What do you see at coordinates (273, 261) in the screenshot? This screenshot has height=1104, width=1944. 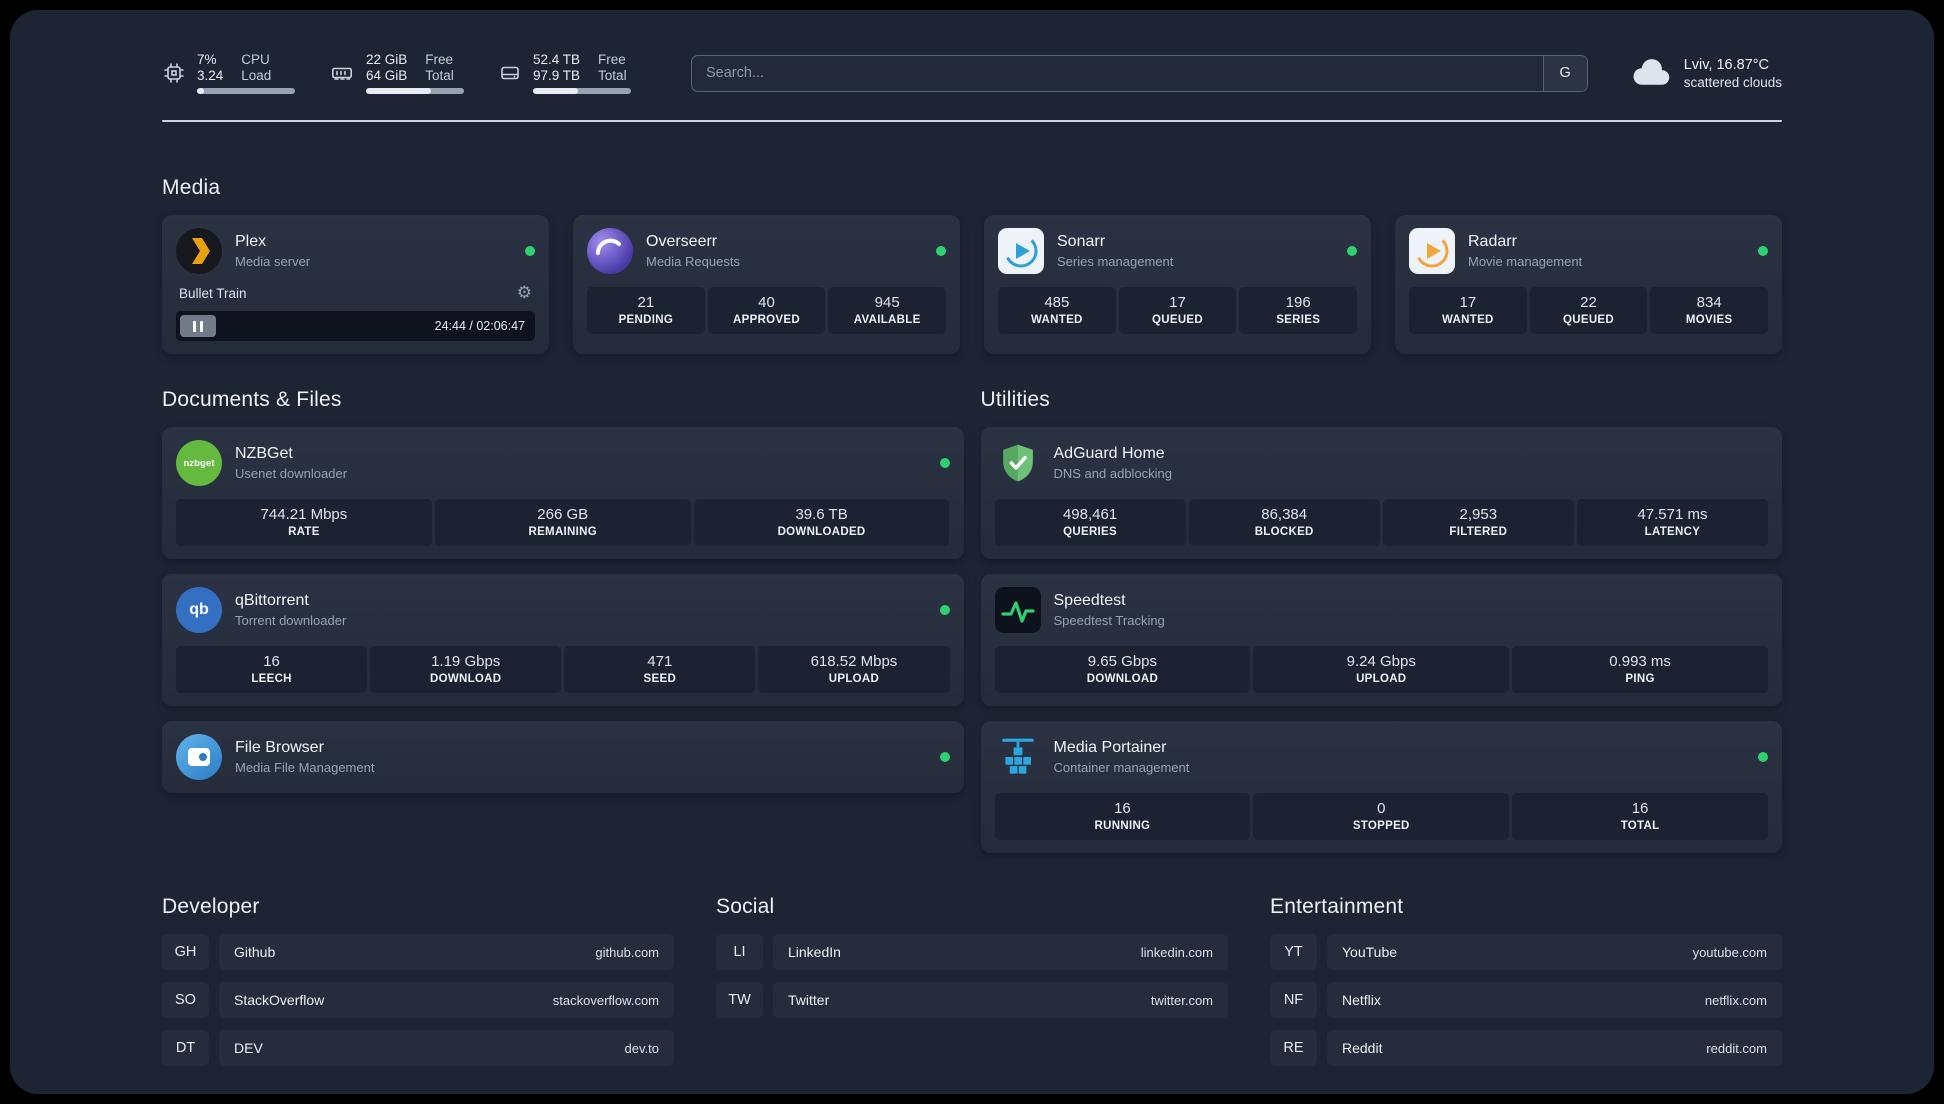 I see `app-subtitle: Media server` at bounding box center [273, 261].